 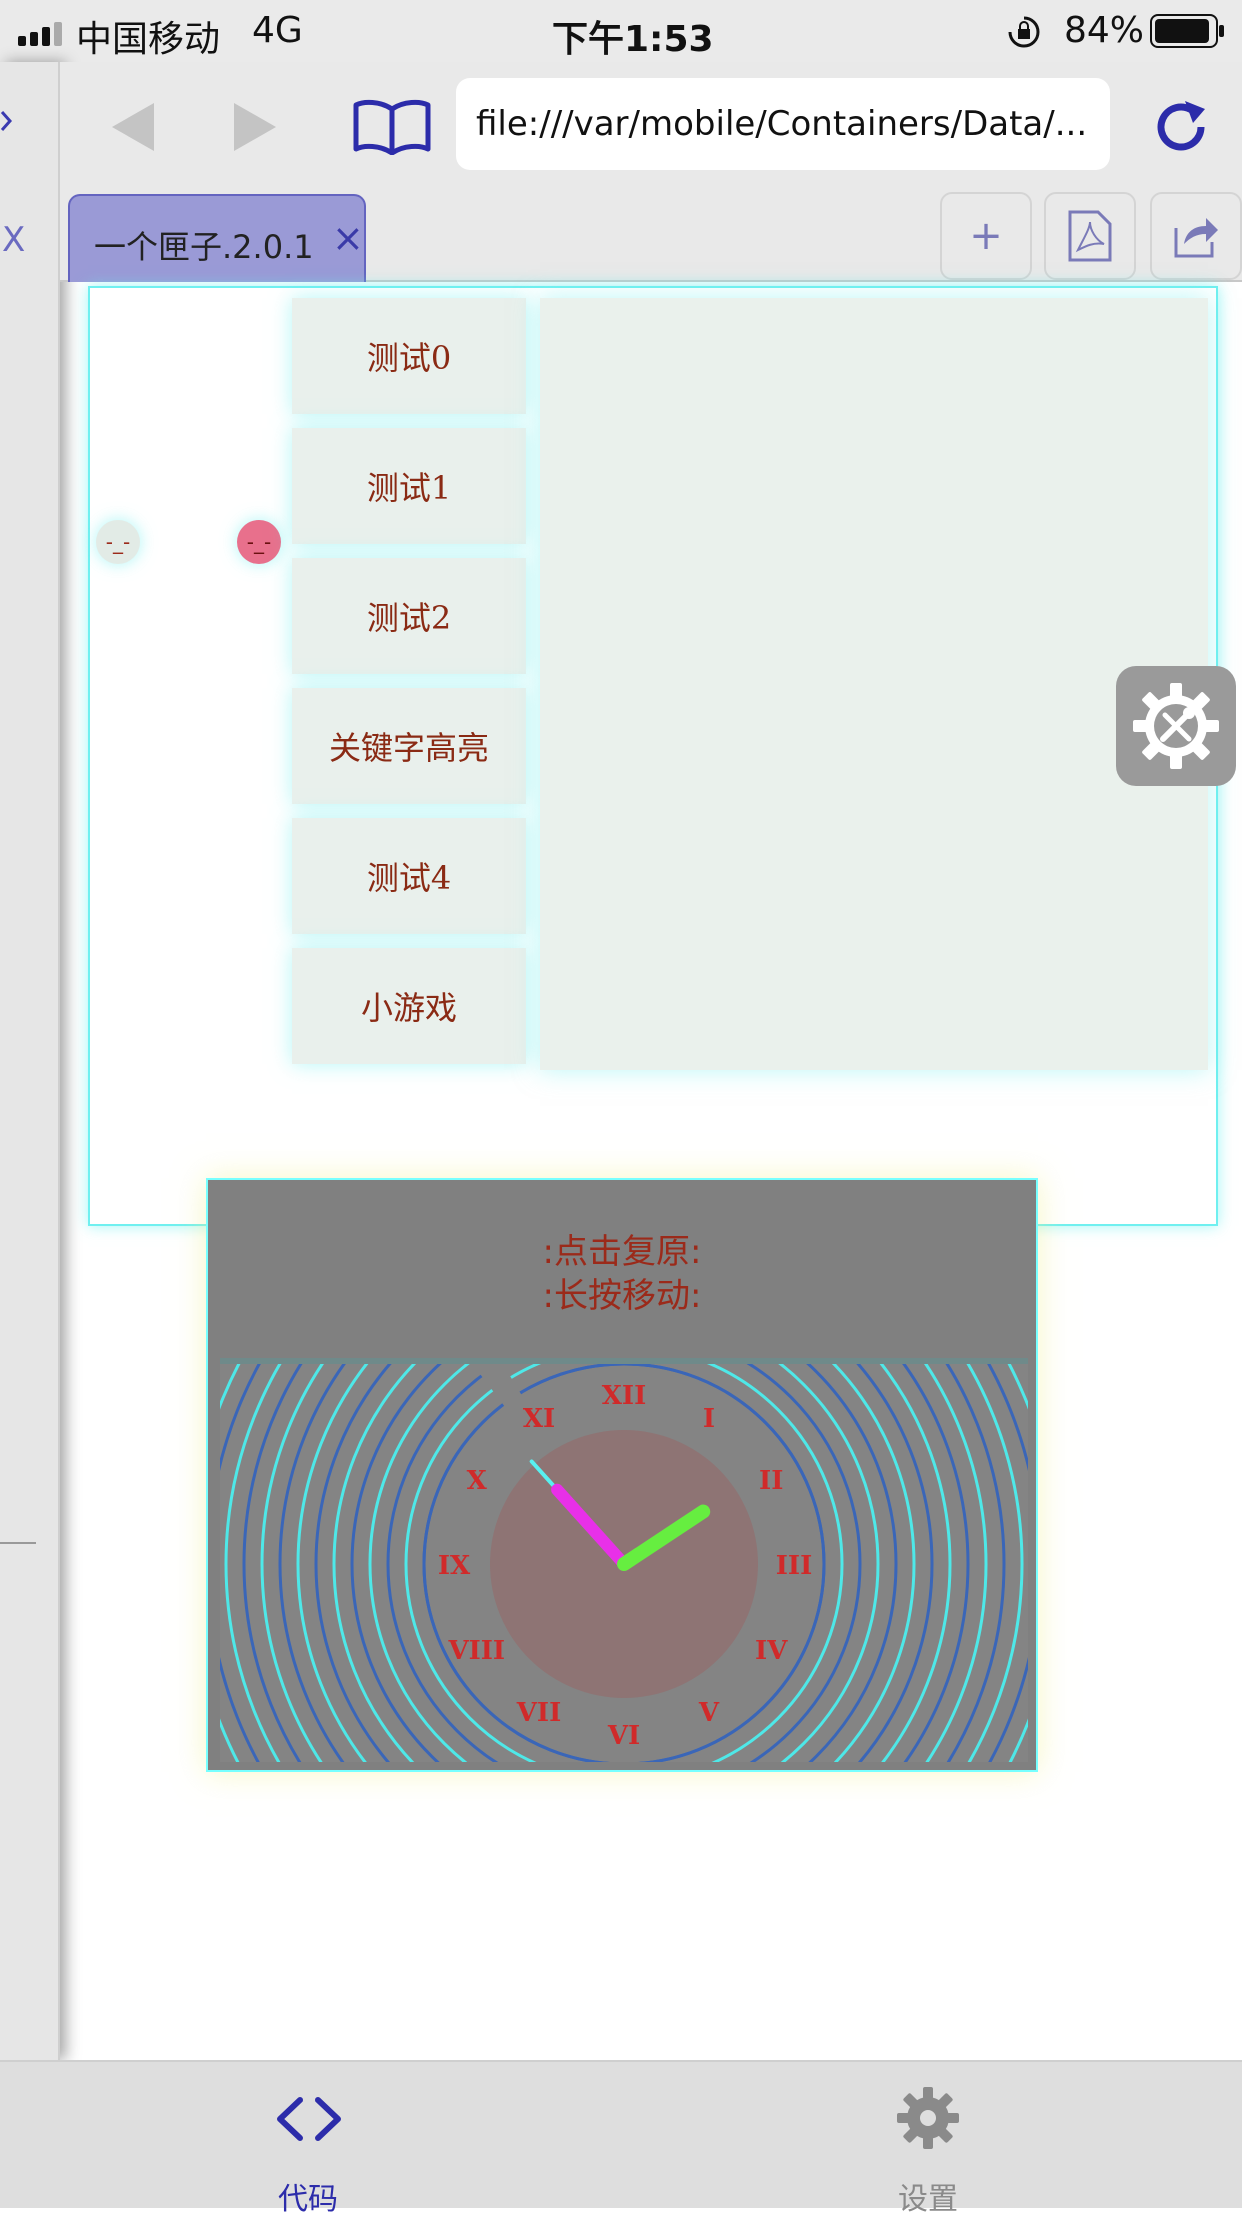 What do you see at coordinates (118, 542) in the screenshot?
I see `face-left: -_-` at bounding box center [118, 542].